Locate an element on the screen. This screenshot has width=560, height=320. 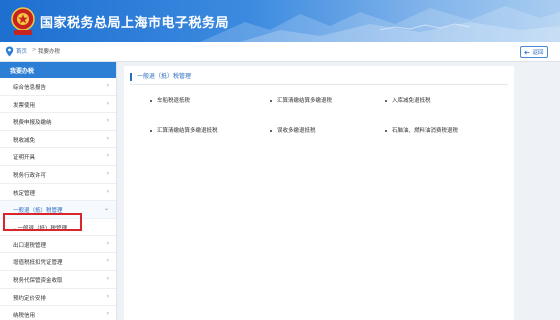
link-mistaken-overpaid-refund: 误收多缴退抵税 is located at coordinates (293, 130).